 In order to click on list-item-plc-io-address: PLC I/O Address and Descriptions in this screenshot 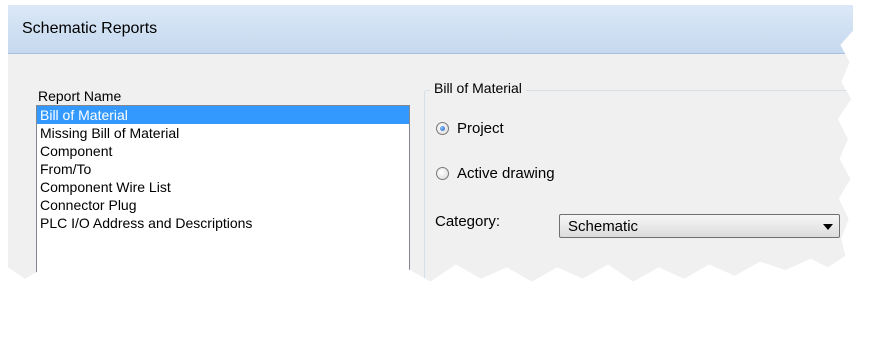, I will do `click(223, 223)`.